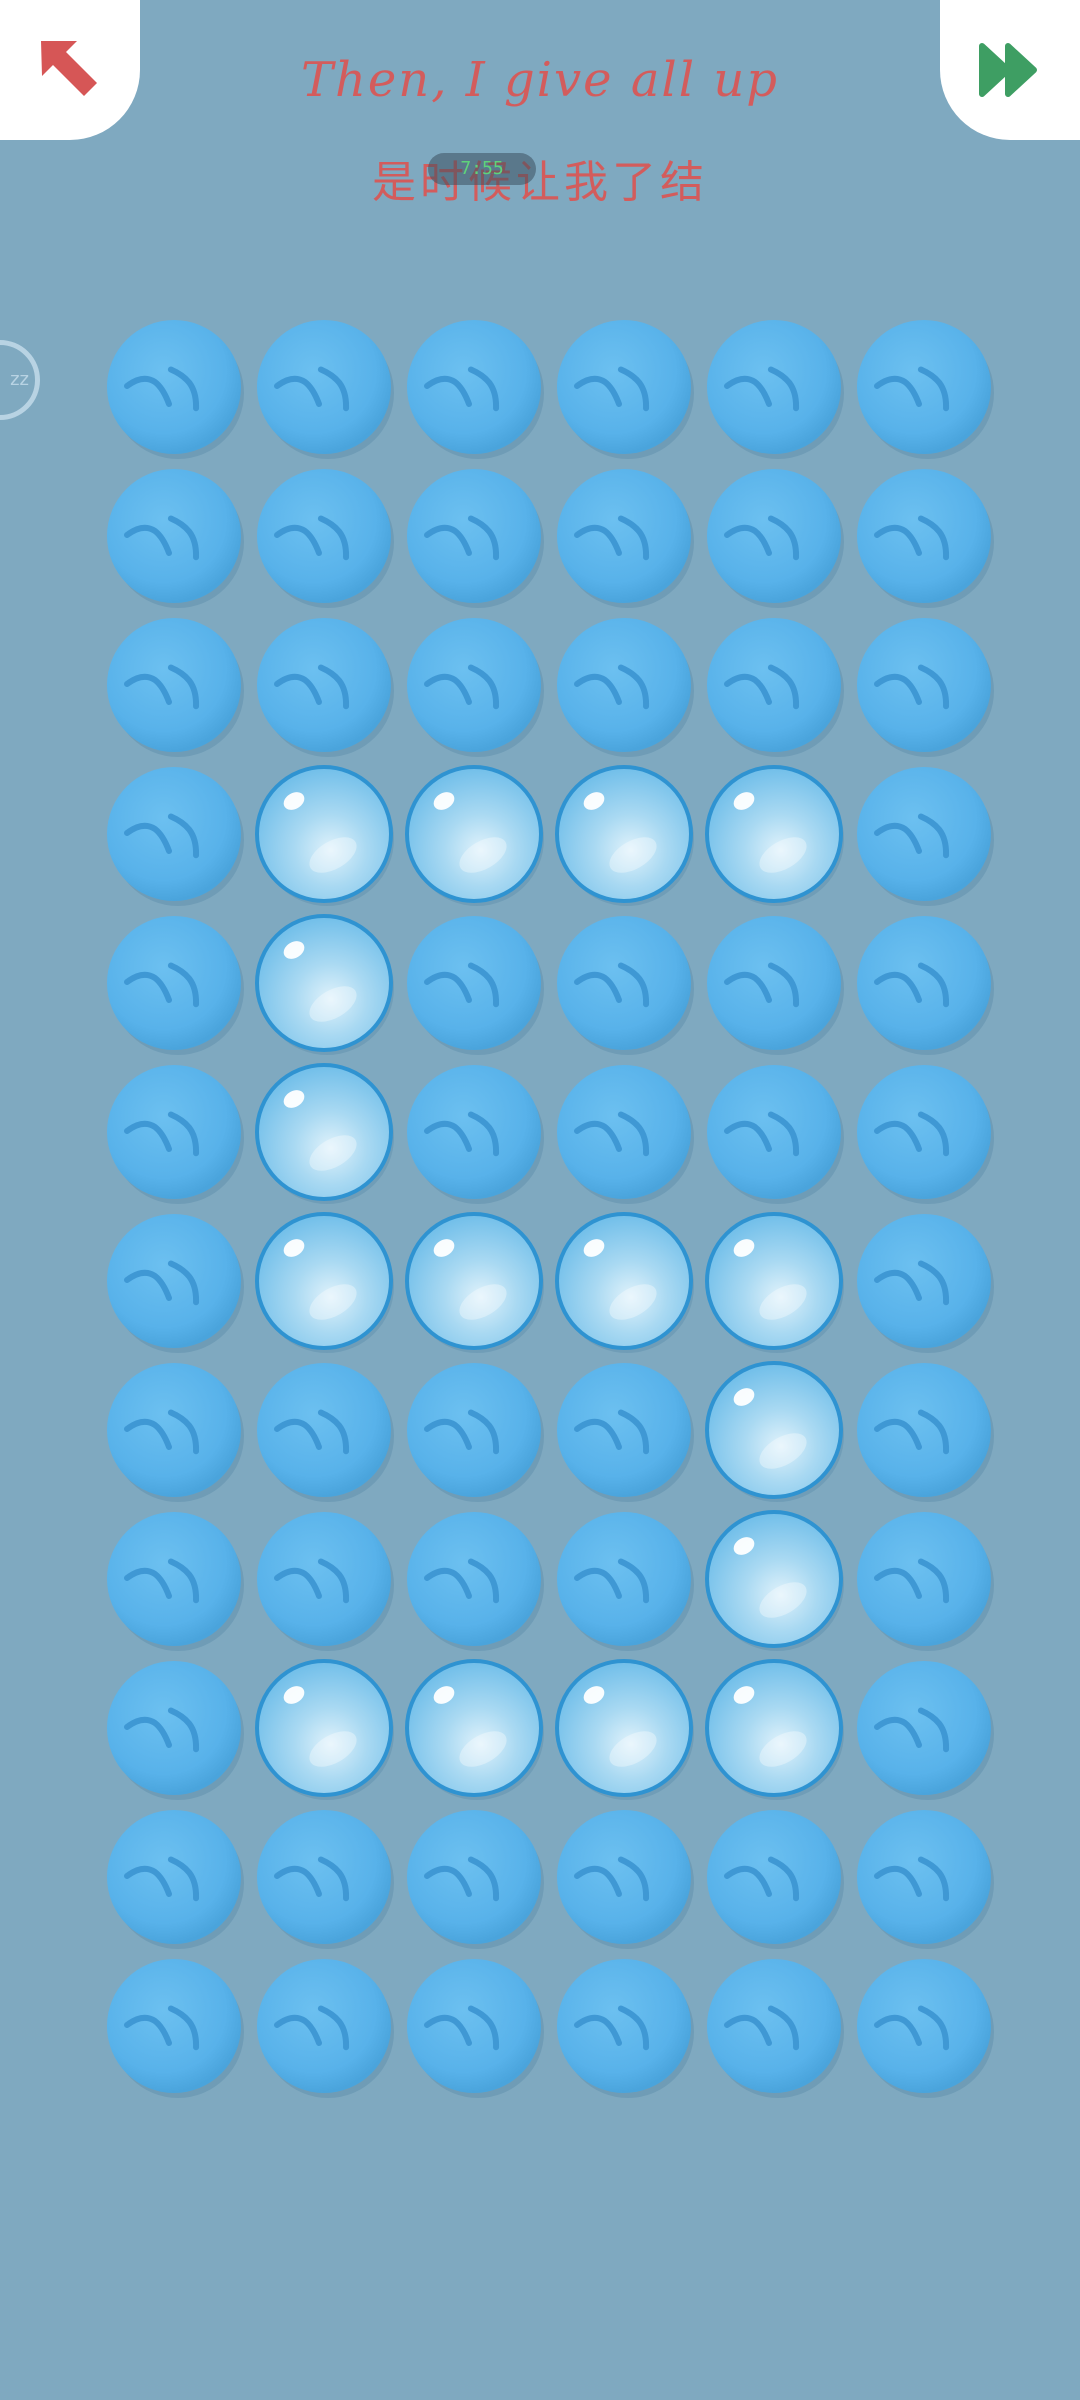 The width and height of the screenshot is (1080, 2400). Describe the element at coordinates (20, 380) in the screenshot. I see `sleep-badge: zz` at that location.